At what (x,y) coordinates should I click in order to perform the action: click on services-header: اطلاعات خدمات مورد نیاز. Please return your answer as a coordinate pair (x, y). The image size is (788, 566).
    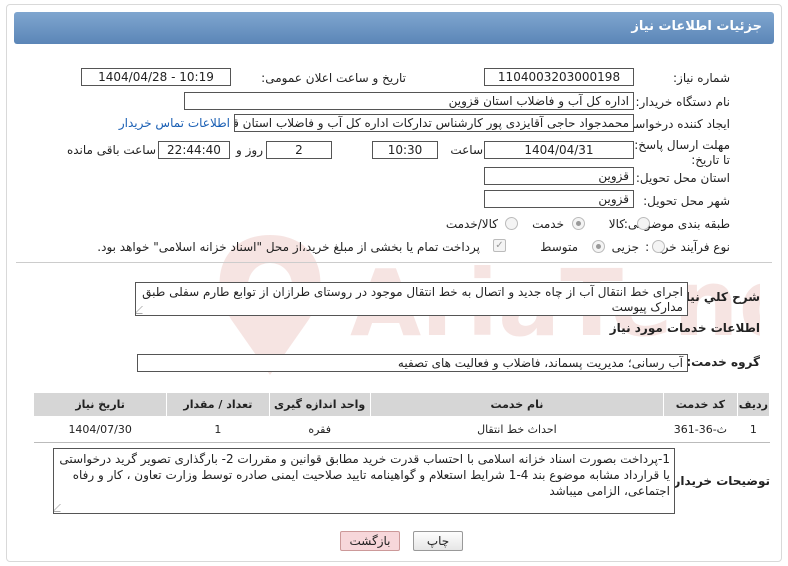
    Looking at the image, I should click on (684, 328).